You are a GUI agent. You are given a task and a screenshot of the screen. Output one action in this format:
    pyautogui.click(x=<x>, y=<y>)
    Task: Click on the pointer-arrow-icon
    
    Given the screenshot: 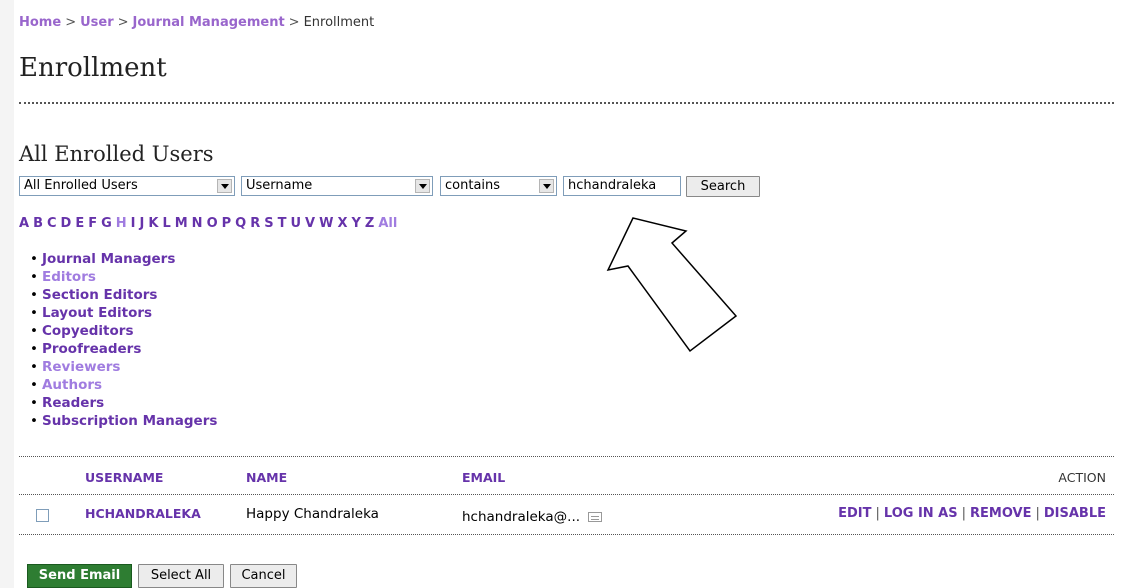 What is the action you would take?
    pyautogui.click(x=672, y=285)
    